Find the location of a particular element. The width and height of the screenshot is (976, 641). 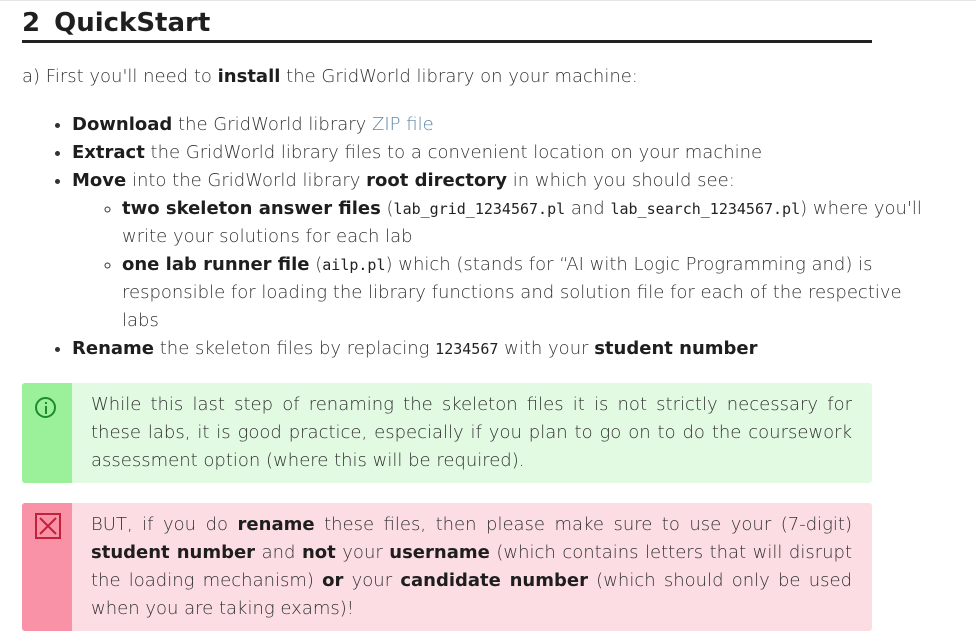

step-rename-text-2: with your is located at coordinates (546, 348).